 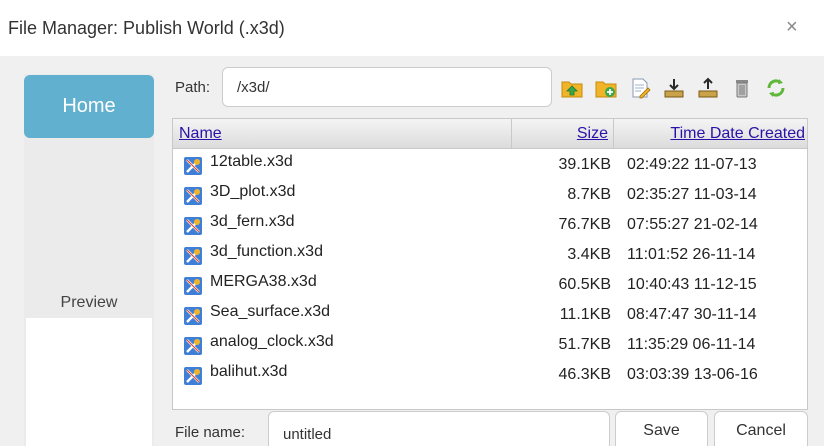 What do you see at coordinates (584, 344) in the screenshot?
I see `file-size: 51.7KB` at bounding box center [584, 344].